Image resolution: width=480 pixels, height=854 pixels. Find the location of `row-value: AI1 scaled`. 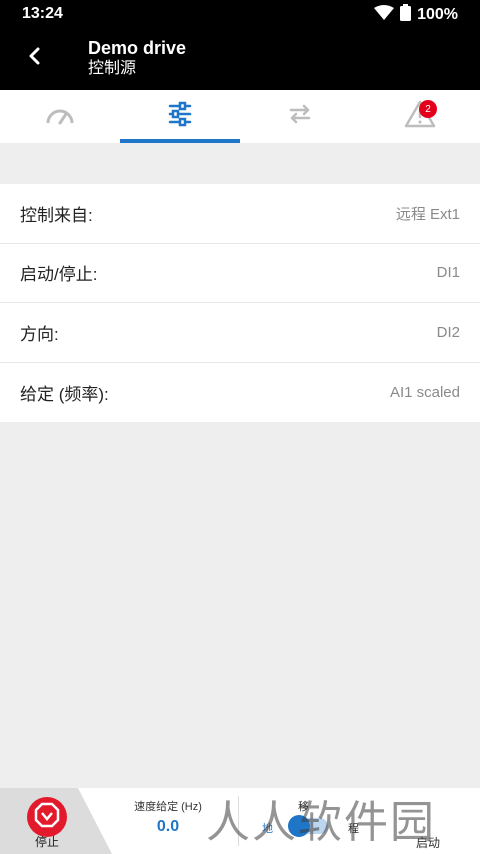

row-value: AI1 scaled is located at coordinates (424, 392).